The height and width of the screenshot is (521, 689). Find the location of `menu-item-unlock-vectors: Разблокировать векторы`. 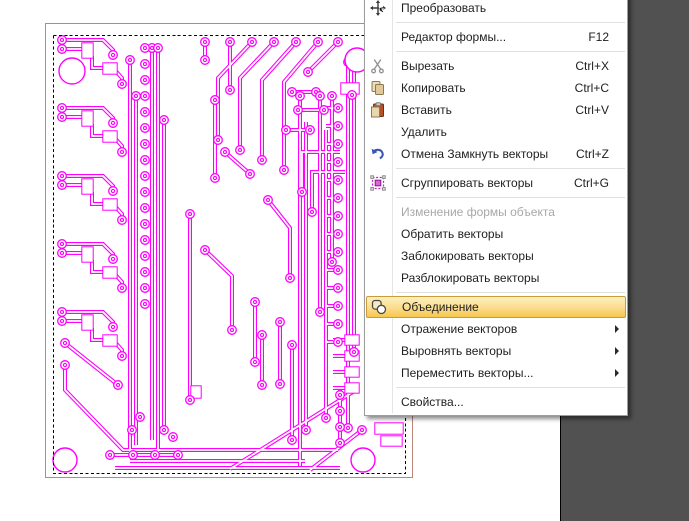

menu-item-unlock-vectors: Разблокировать векторы is located at coordinates (496, 278).